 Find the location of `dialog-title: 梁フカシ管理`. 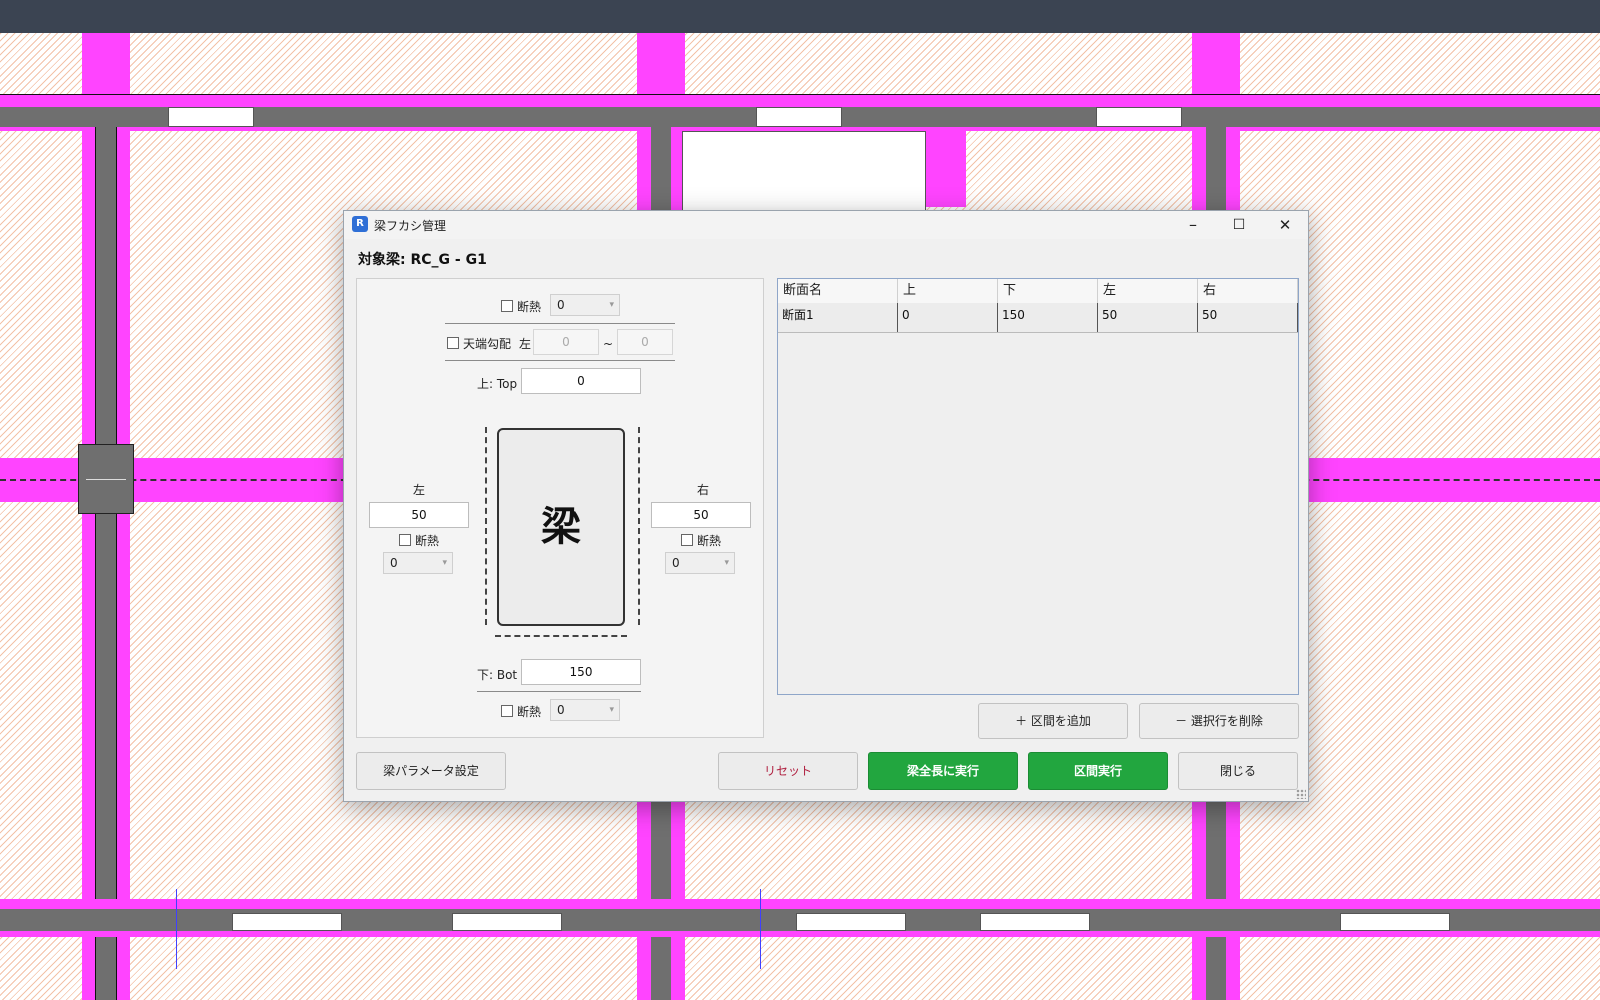

dialog-title: 梁フカシ管理 is located at coordinates (410, 226).